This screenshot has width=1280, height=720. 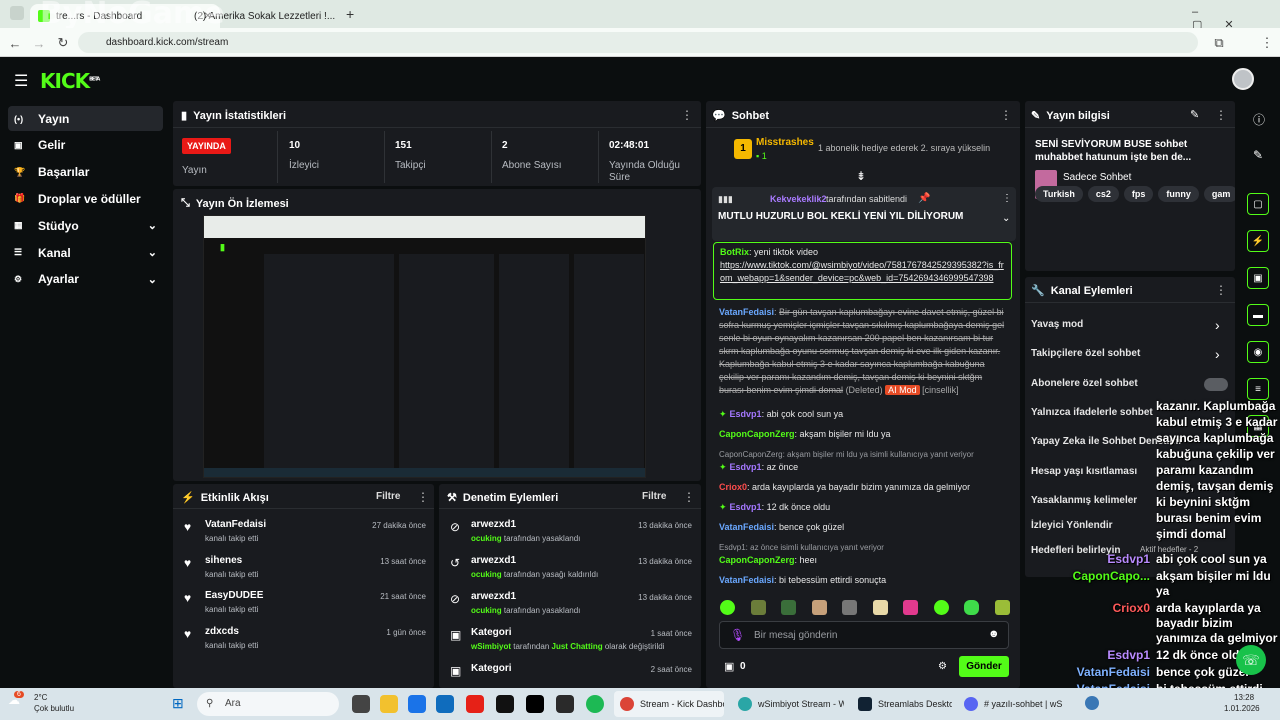 What do you see at coordinates (1084, 471) in the screenshot?
I see `channel-action-item: Hesap yaşı kısıtlaması` at bounding box center [1084, 471].